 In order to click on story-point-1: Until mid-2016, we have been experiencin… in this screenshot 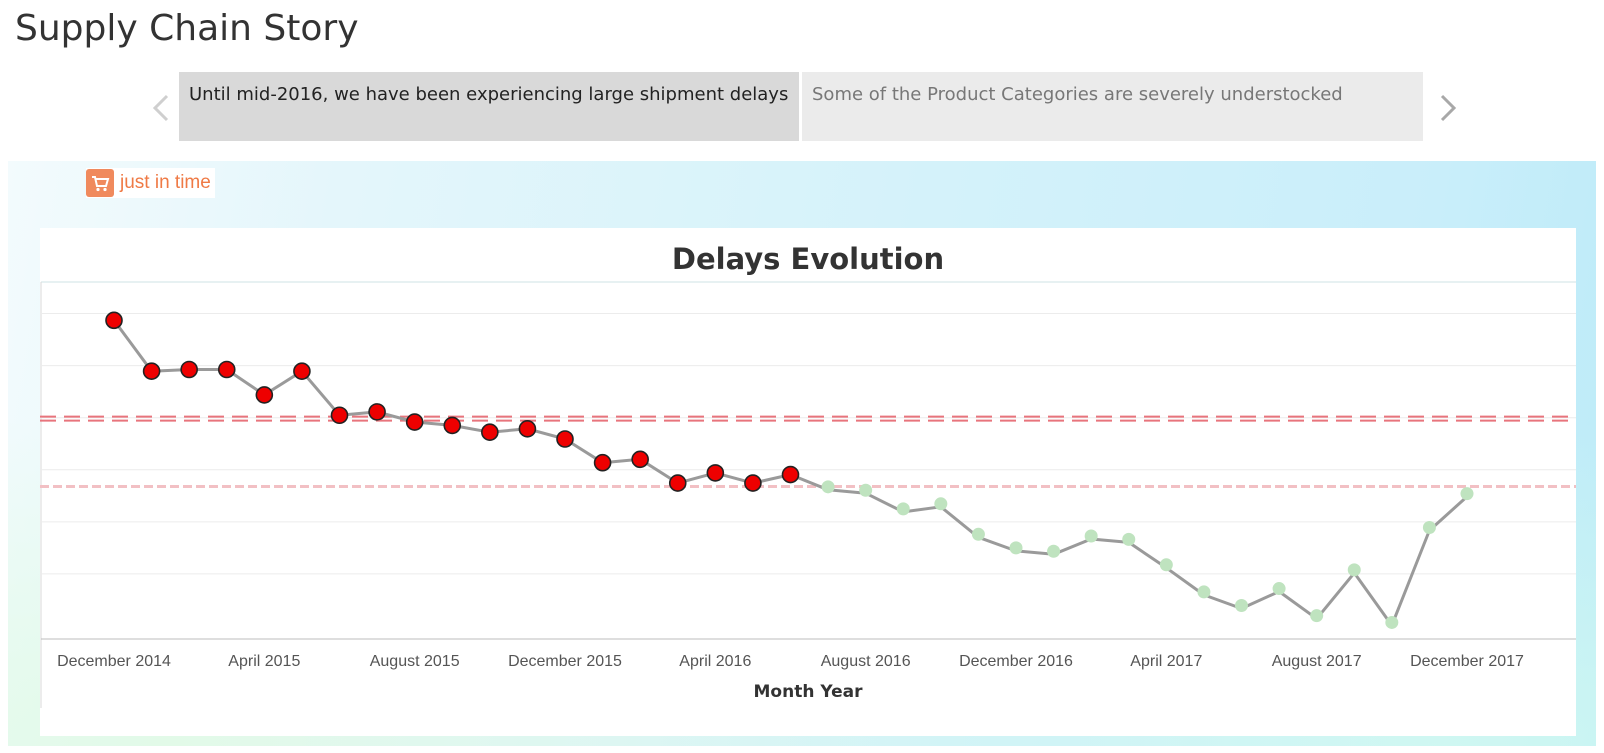, I will do `click(489, 106)`.